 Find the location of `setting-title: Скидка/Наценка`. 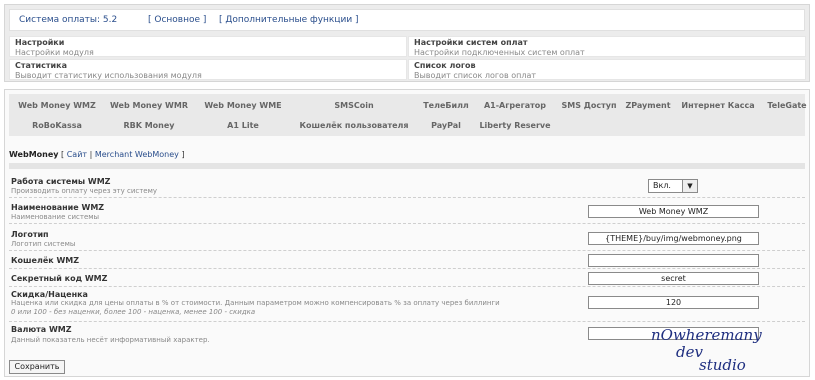

setting-title: Скидка/Наценка is located at coordinates (49, 294).